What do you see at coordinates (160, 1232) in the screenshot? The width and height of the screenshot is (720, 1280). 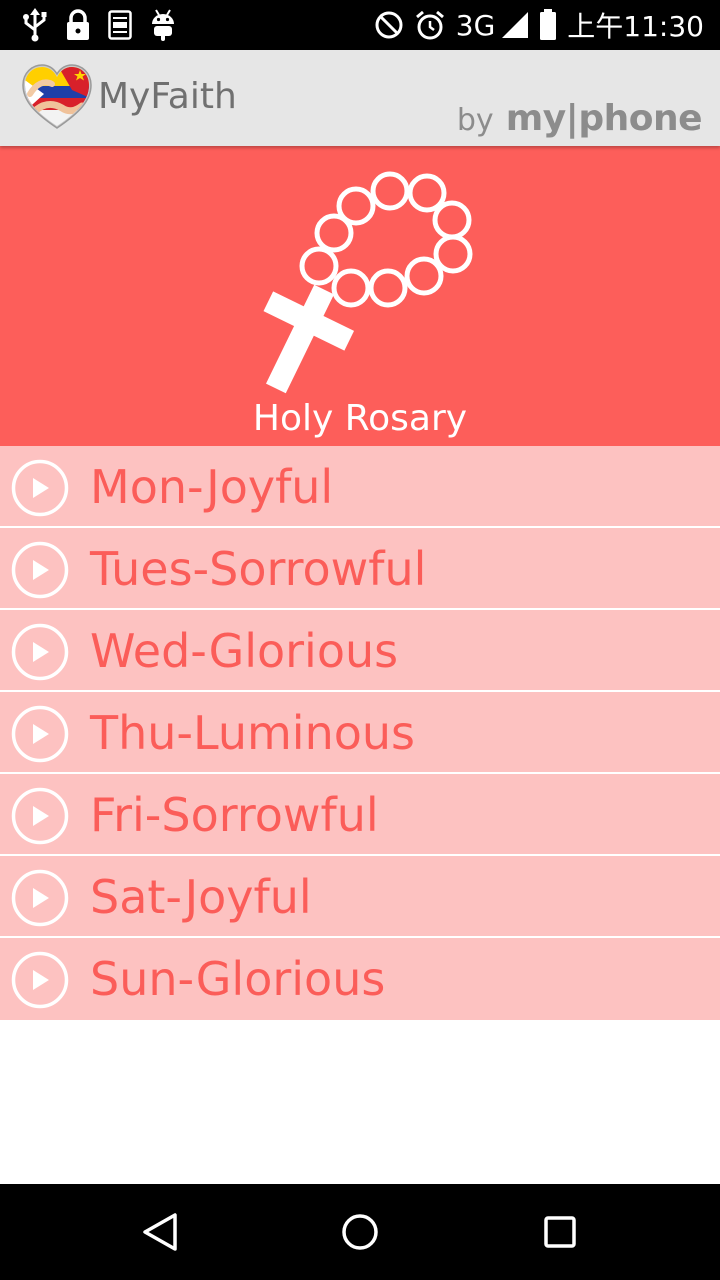 I see `back-icon` at bounding box center [160, 1232].